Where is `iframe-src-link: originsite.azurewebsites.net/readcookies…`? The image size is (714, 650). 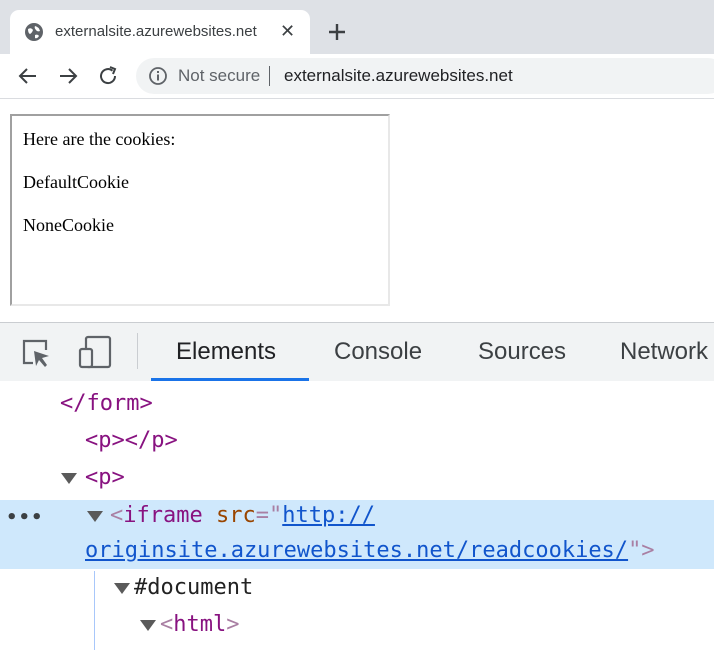 iframe-src-link: originsite.azurewebsites.net/readcookies… is located at coordinates (356, 550).